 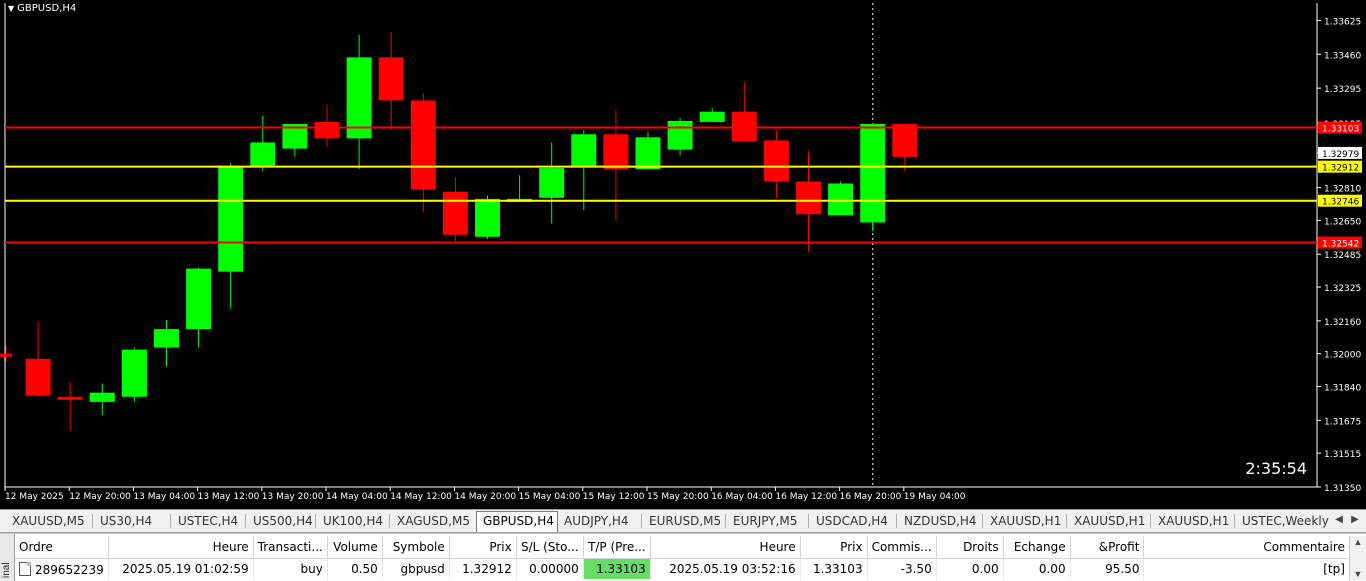 I want to click on cell-symbole: gbpusd, so click(x=416, y=568).